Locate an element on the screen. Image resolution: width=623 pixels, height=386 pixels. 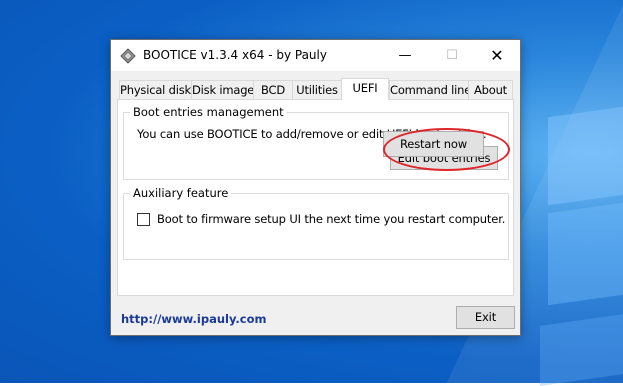
tab-utilities: Utilities is located at coordinates (317, 89).